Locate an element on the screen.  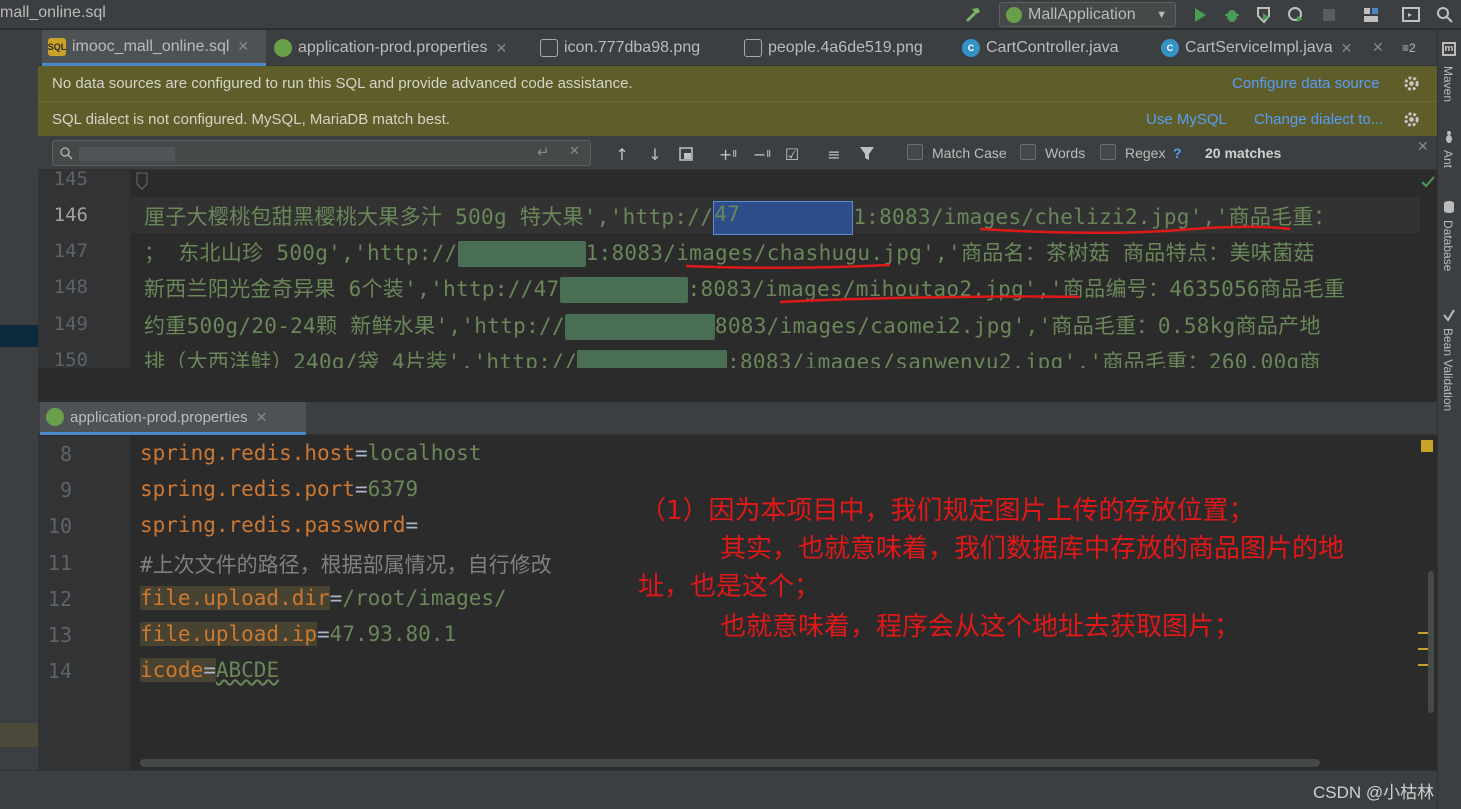
property-line: spring.redis.host=localhost is located at coordinates (310, 453).